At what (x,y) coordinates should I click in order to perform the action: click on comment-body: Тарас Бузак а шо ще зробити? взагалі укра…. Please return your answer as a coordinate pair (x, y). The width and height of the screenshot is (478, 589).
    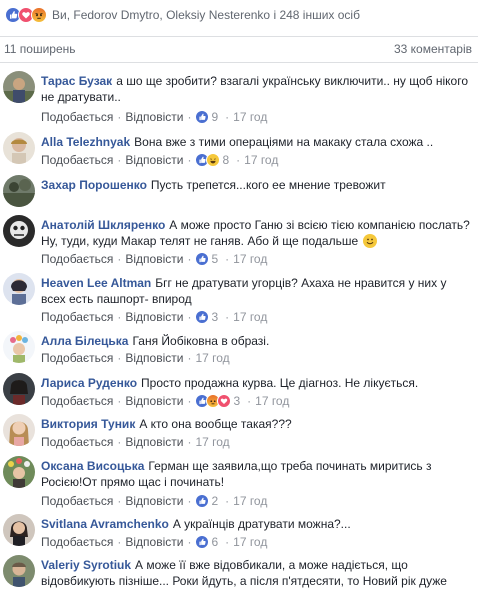
    Looking at the image, I should click on (255, 89).